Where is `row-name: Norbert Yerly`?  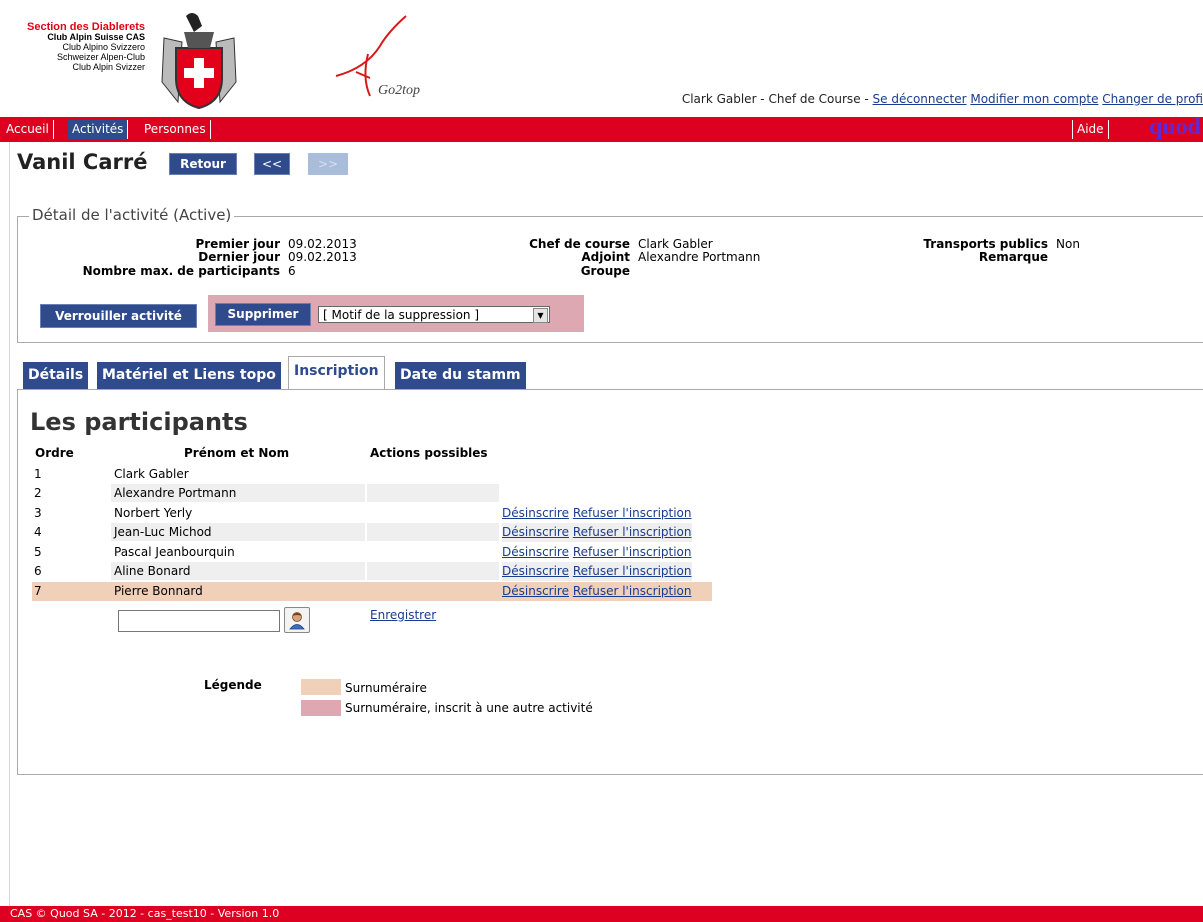
row-name: Norbert Yerly is located at coordinates (153, 513).